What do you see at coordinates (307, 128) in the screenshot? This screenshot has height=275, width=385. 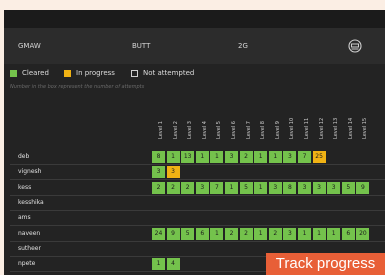 I see `level-header-label: Level 11` at bounding box center [307, 128].